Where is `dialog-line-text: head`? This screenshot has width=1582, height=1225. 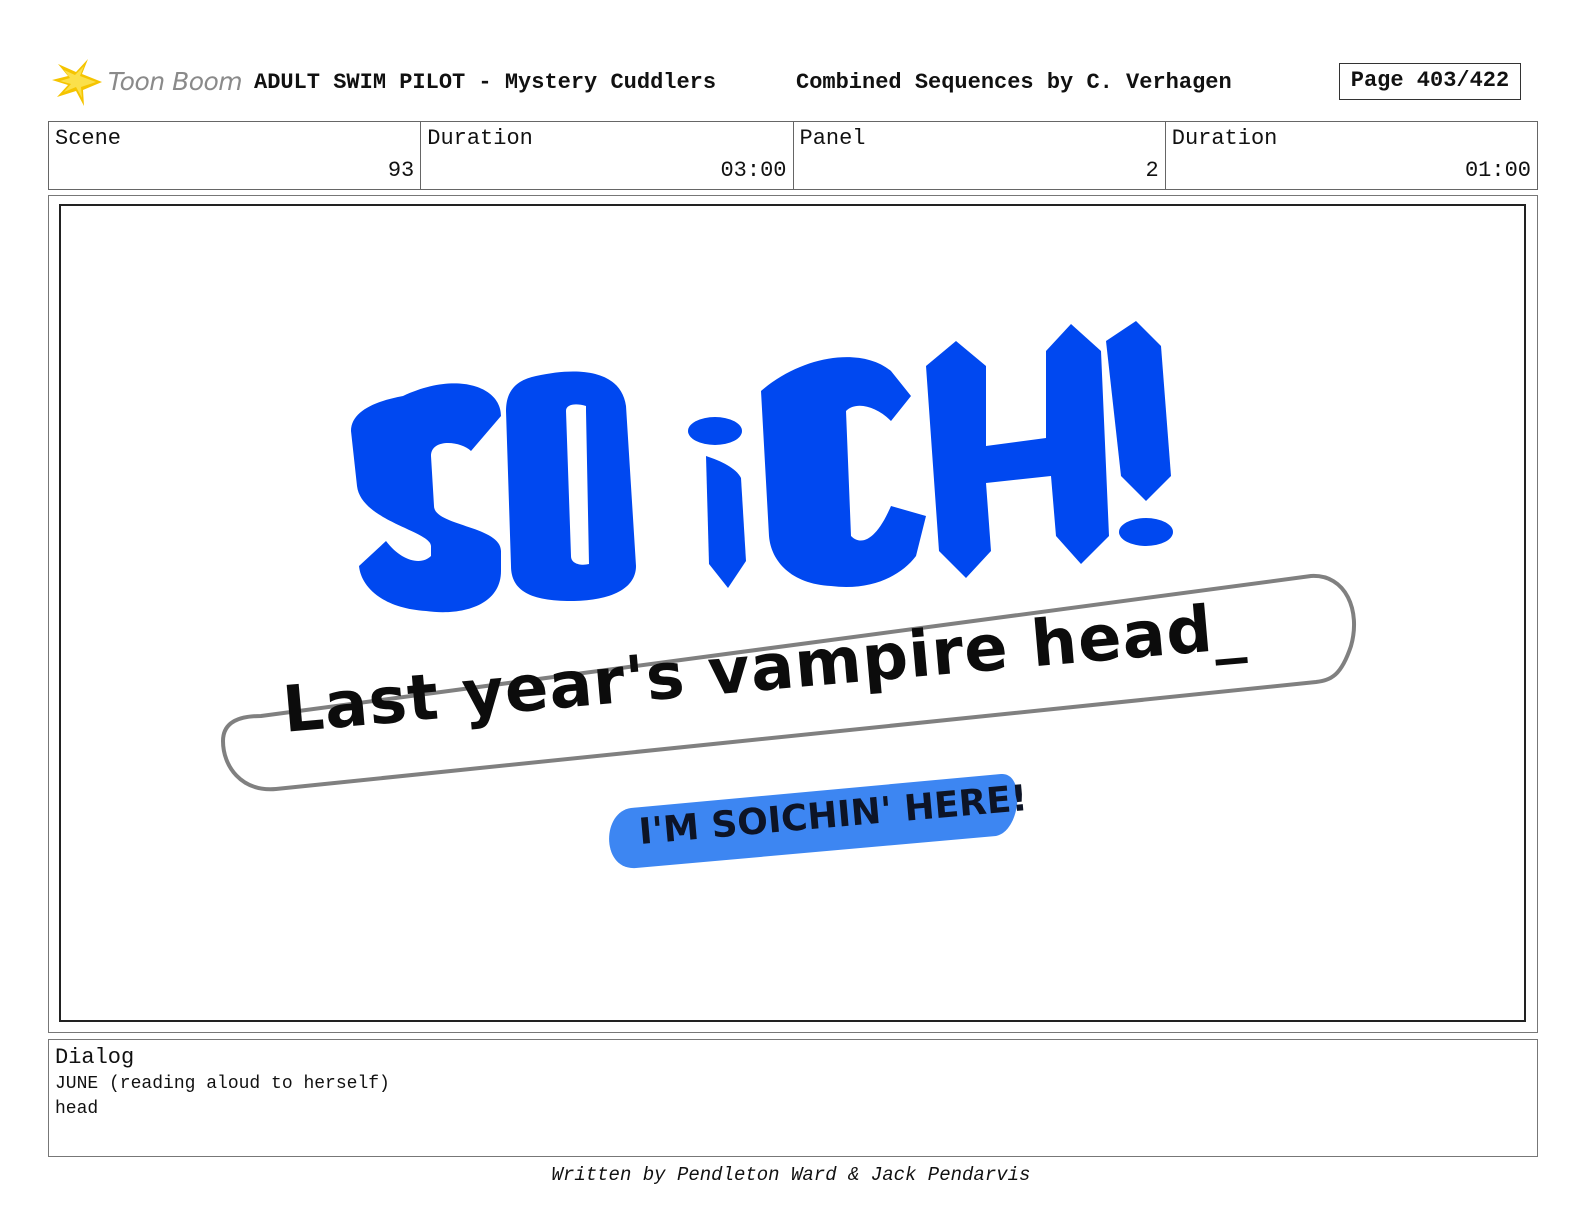 dialog-line-text: head is located at coordinates (77, 1109).